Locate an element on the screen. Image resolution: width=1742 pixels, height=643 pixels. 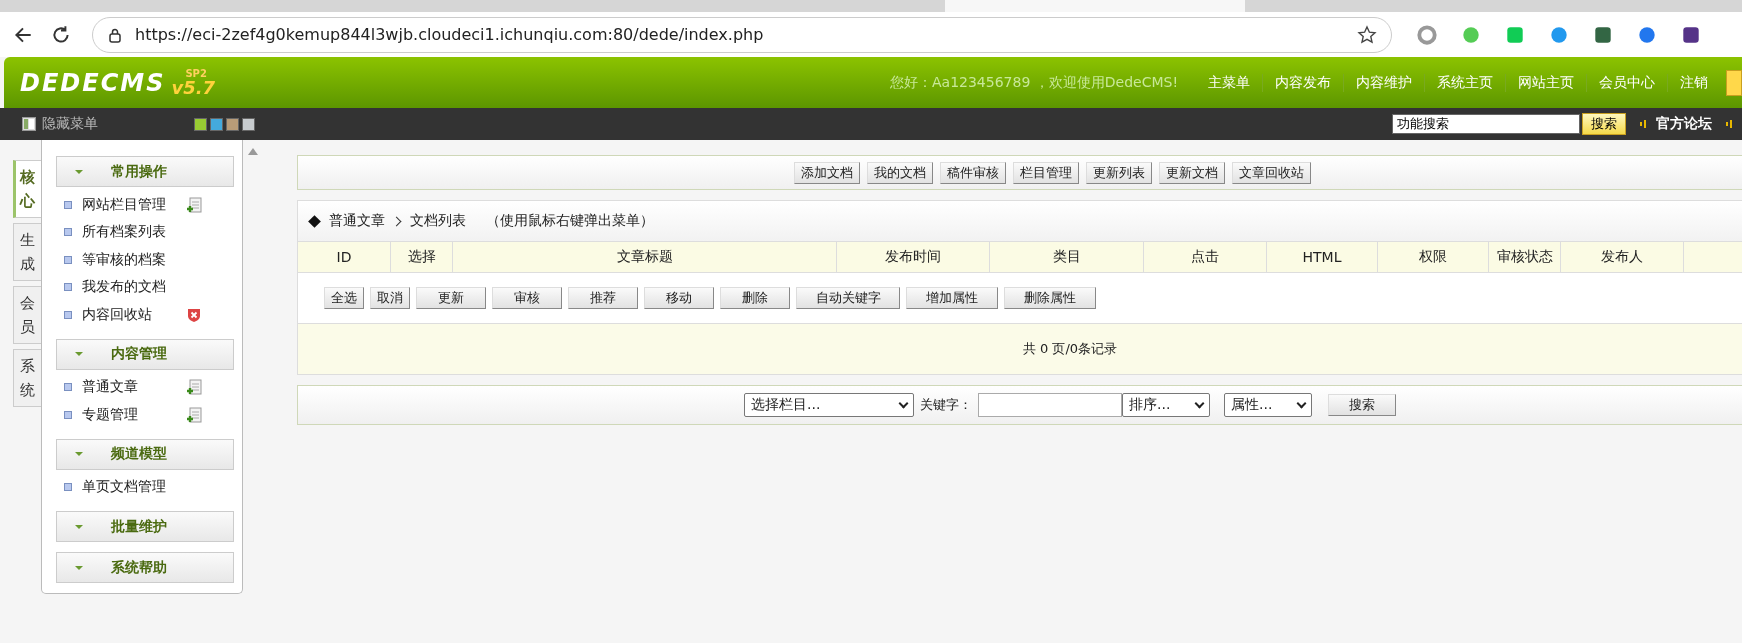
action-button: 取消 is located at coordinates (390, 298).